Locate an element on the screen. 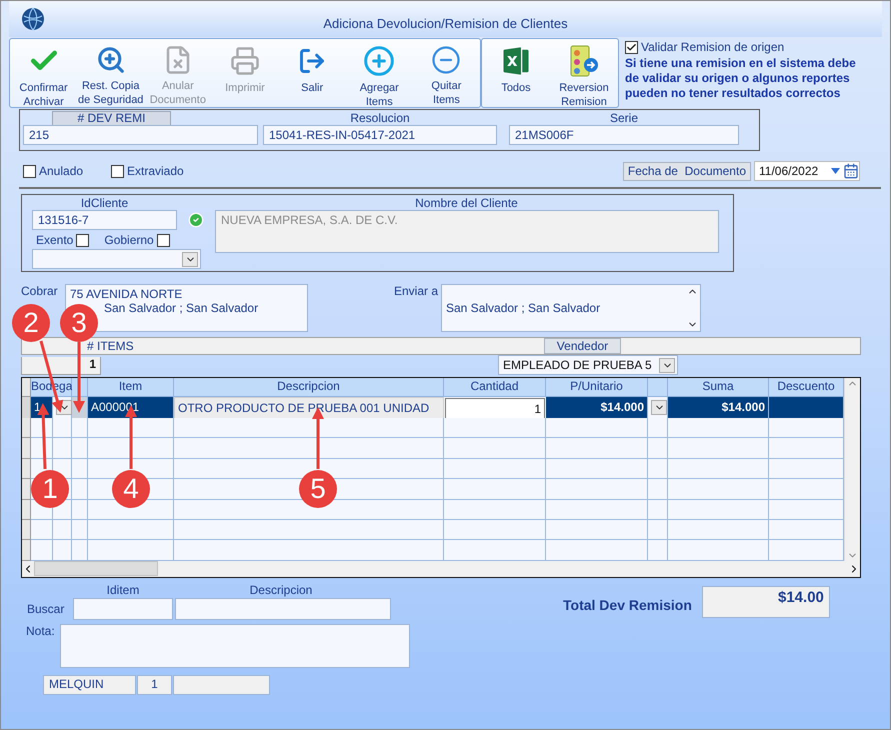 The width and height of the screenshot is (891, 730). checkbox-label: Extraviado is located at coordinates (155, 171).